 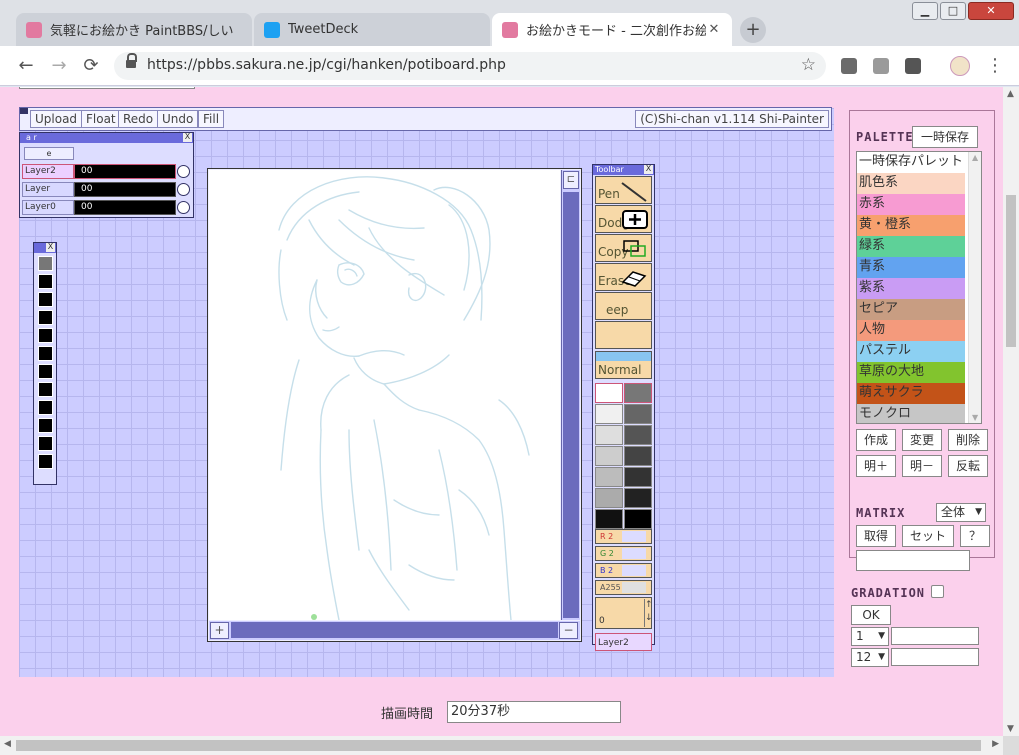 I want to click on layer-name: Layer, so click(x=48, y=189).